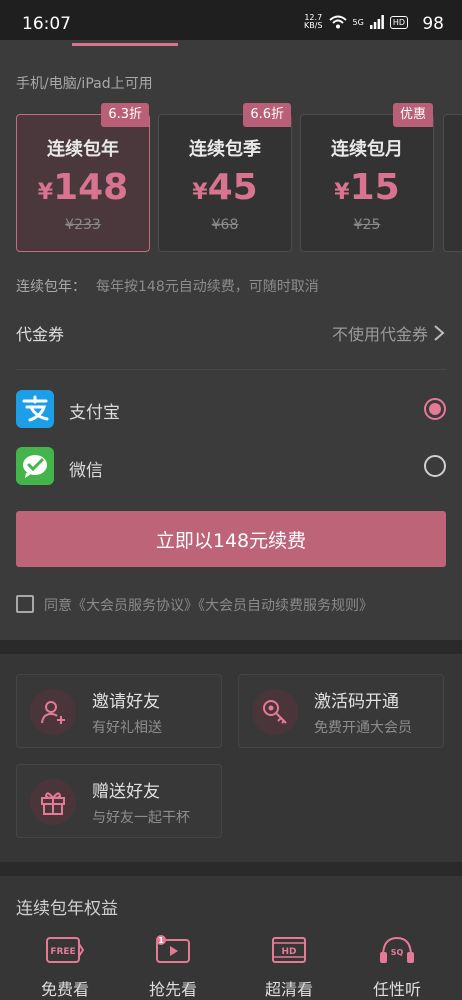 Image resolution: width=462 pixels, height=1000 pixels. I want to click on sq-headphones-icon: SQ, so click(397, 949).